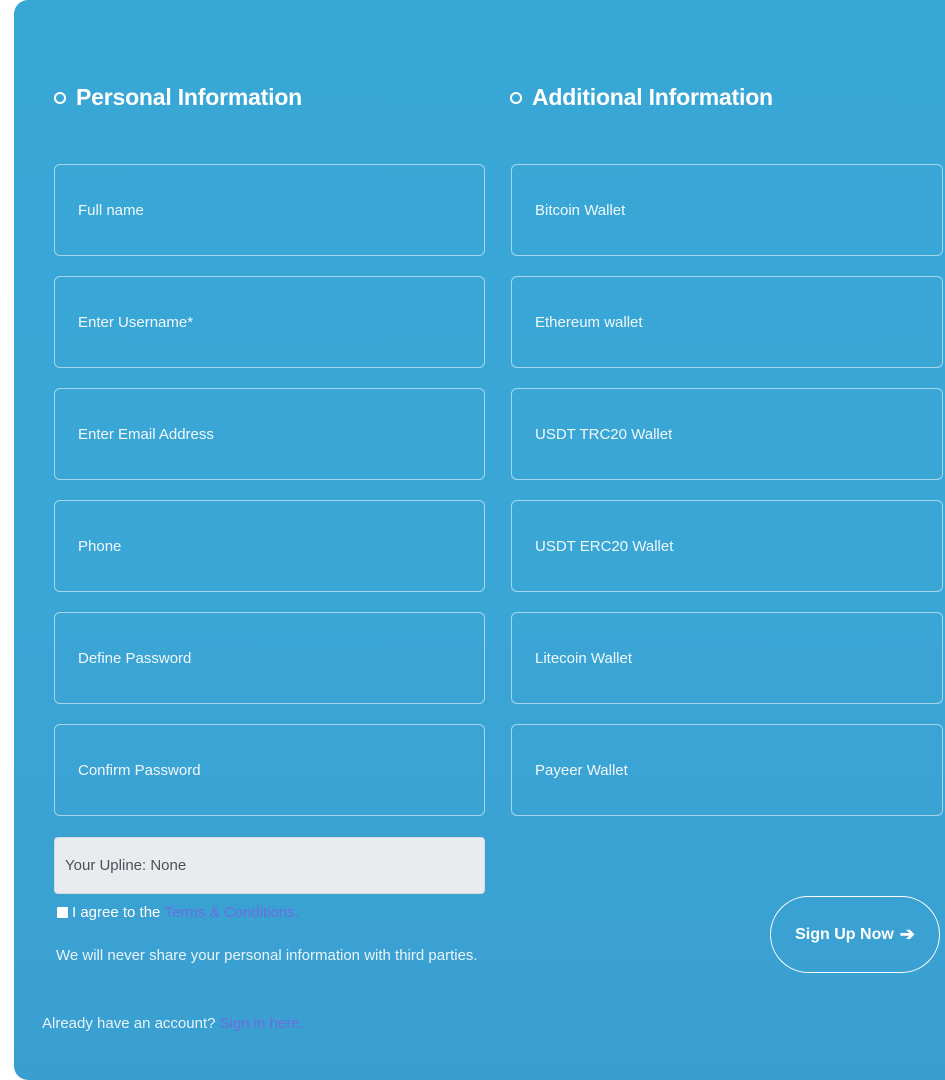 The image size is (945, 1080). What do you see at coordinates (269, 434) in the screenshot?
I see `email-input` at bounding box center [269, 434].